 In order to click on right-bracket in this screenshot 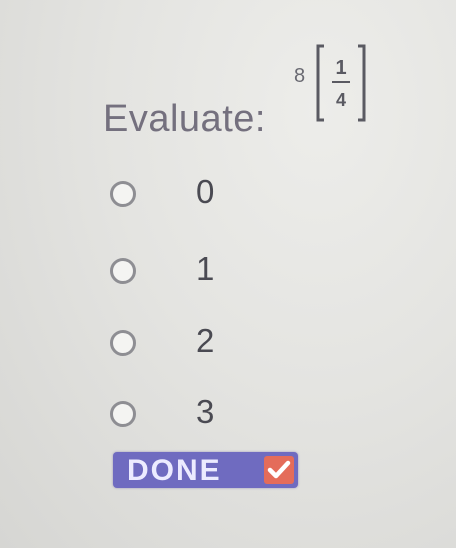, I will do `click(362, 83)`.